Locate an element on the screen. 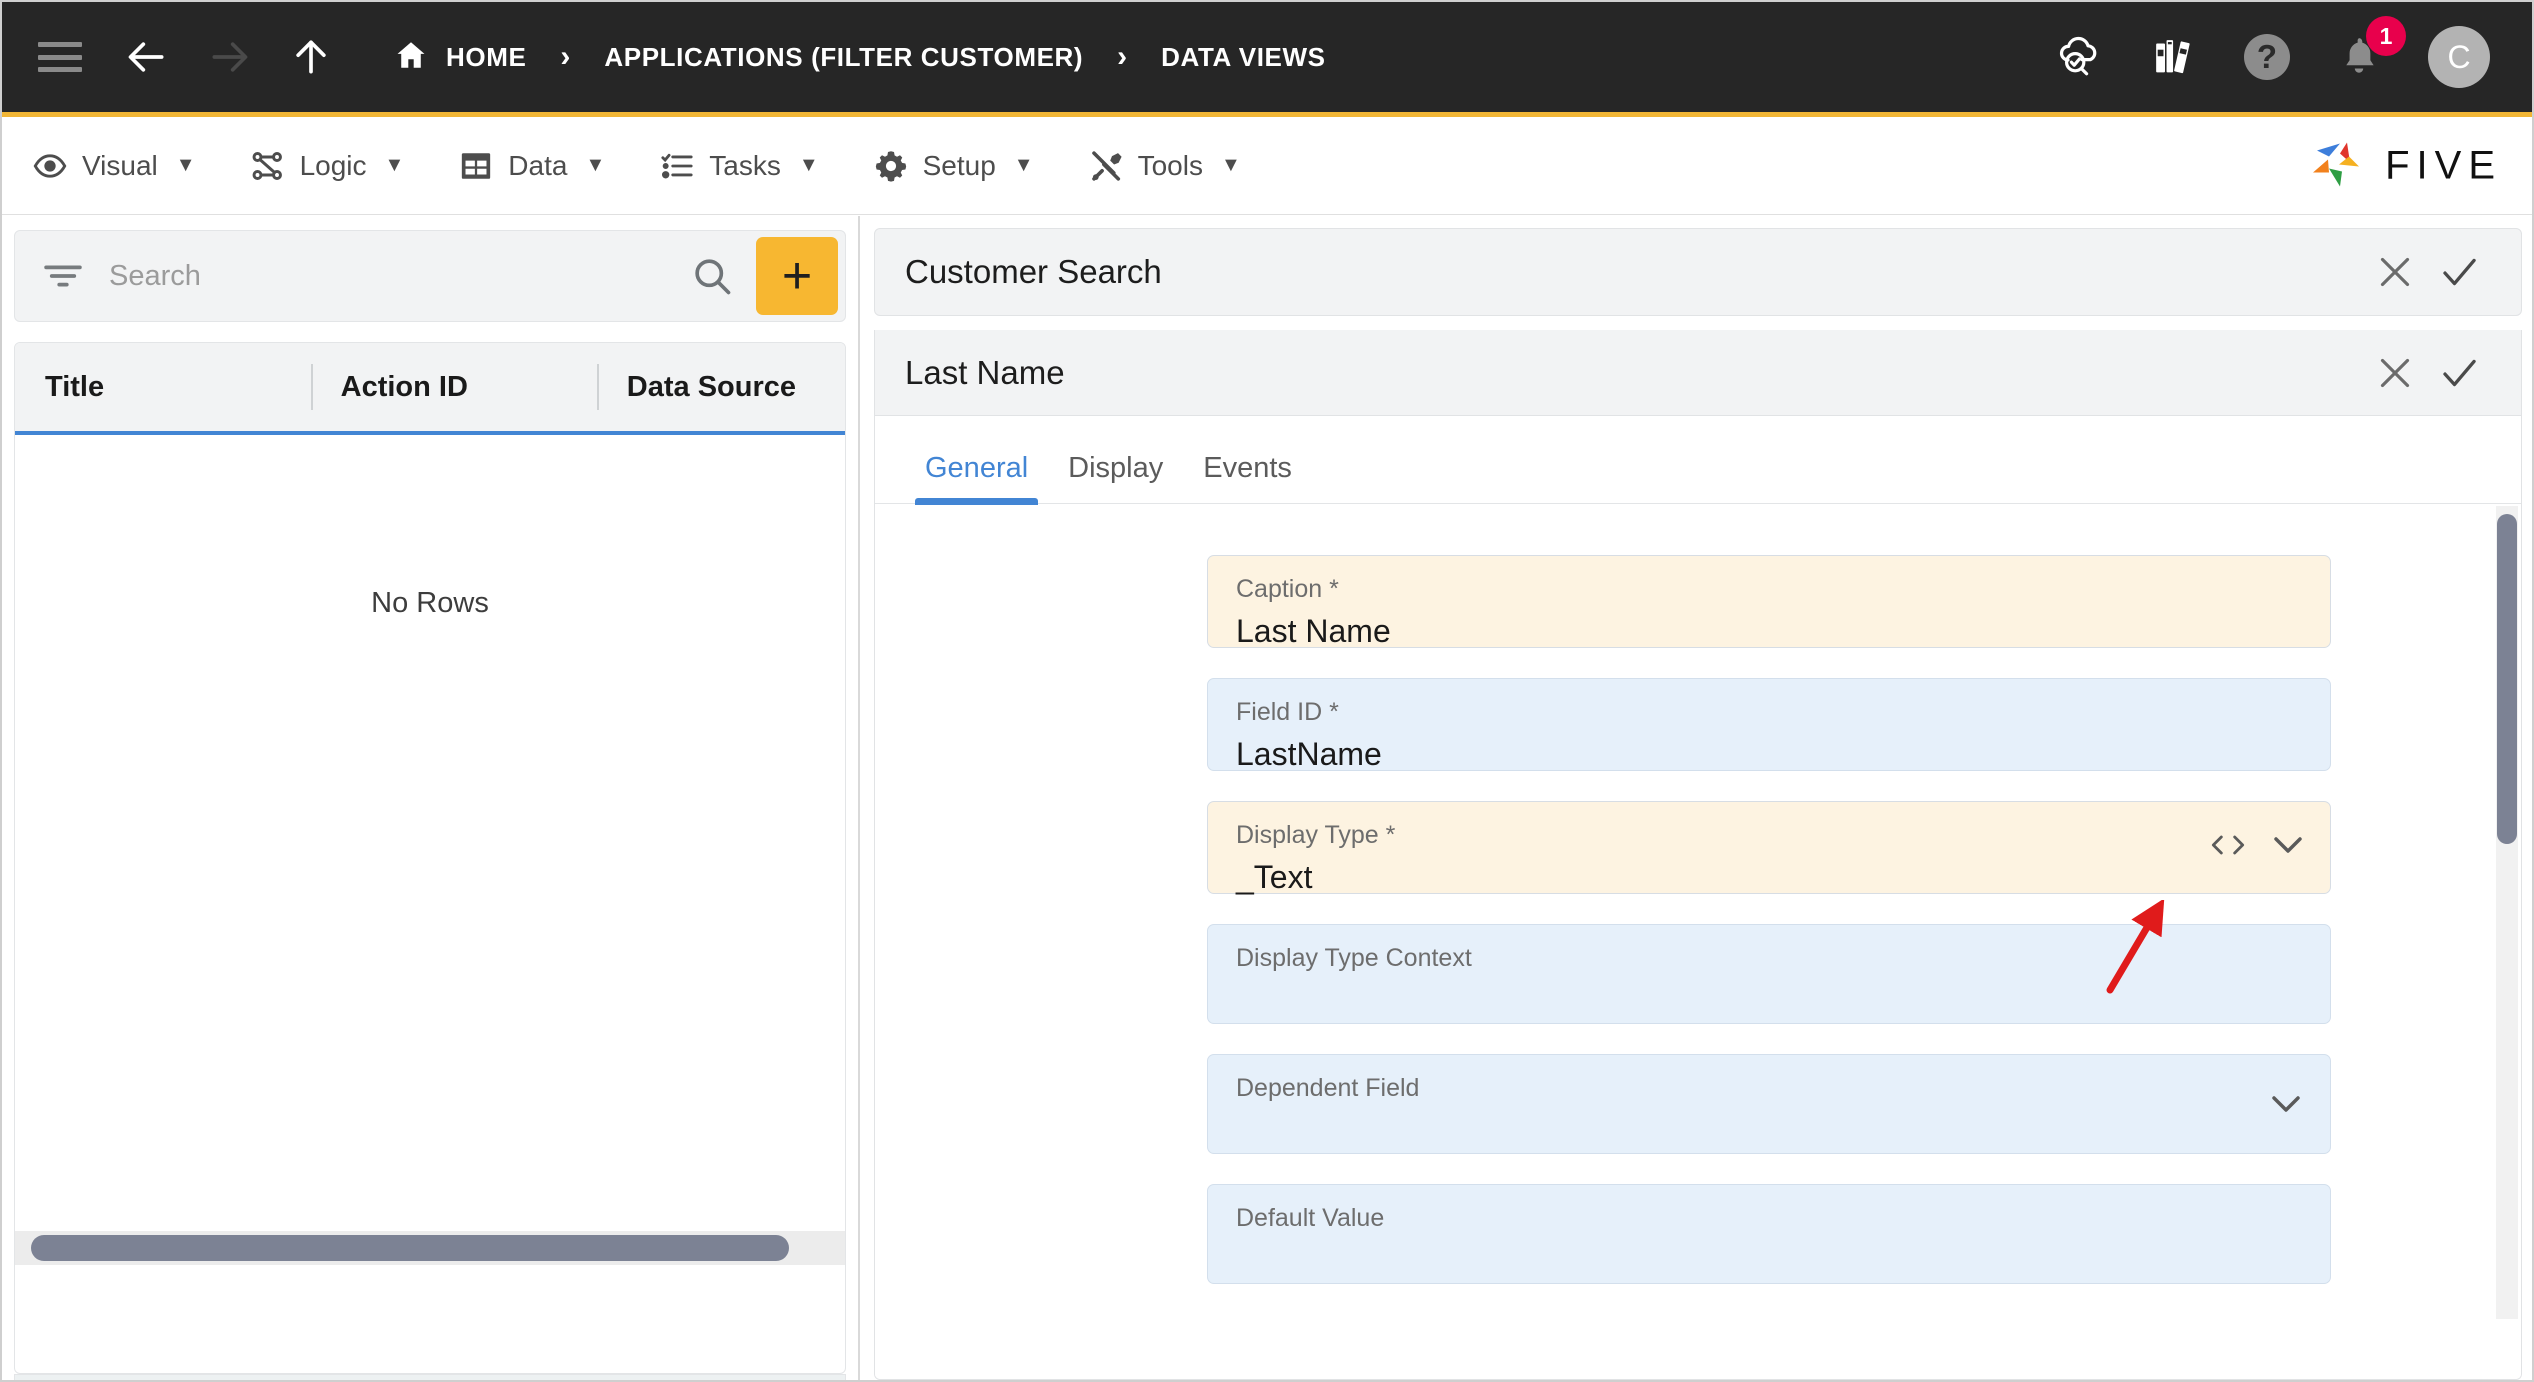 Image resolution: width=2534 pixels, height=1382 pixels. display-type-context-field: Display Type Context is located at coordinates (1769, 974).